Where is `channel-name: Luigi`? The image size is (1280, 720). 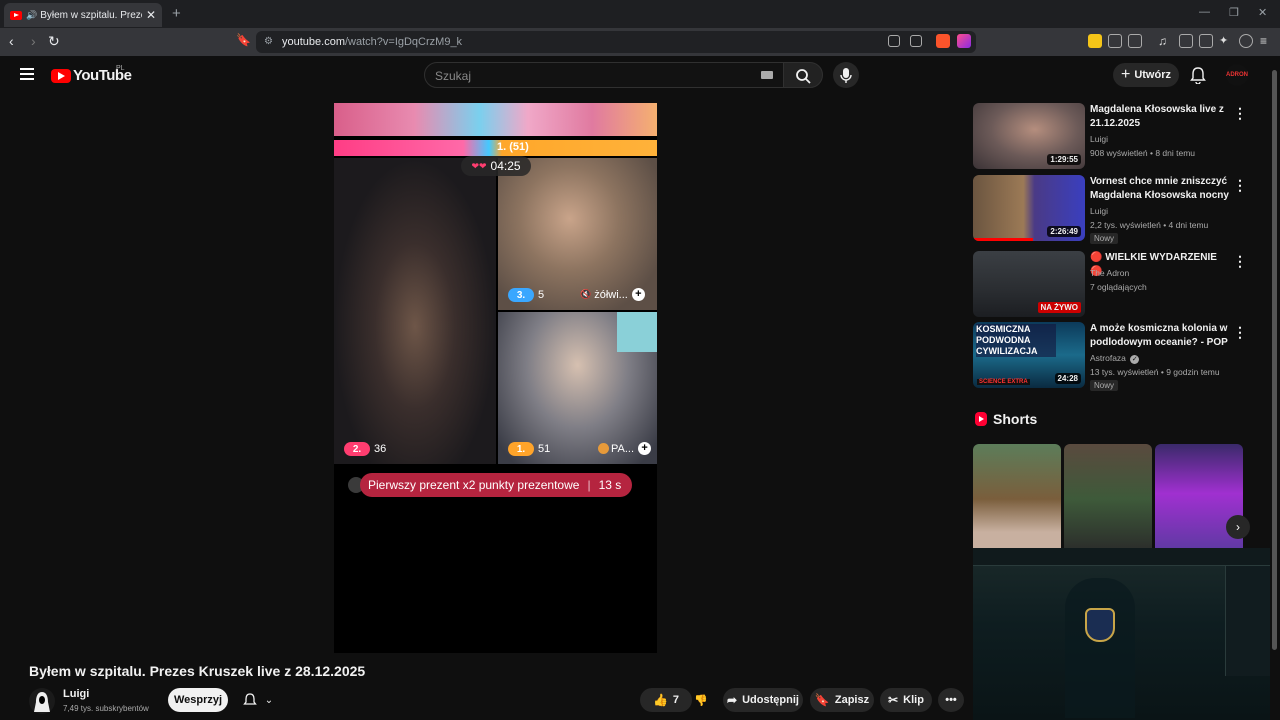 channel-name: Luigi is located at coordinates (76, 694).